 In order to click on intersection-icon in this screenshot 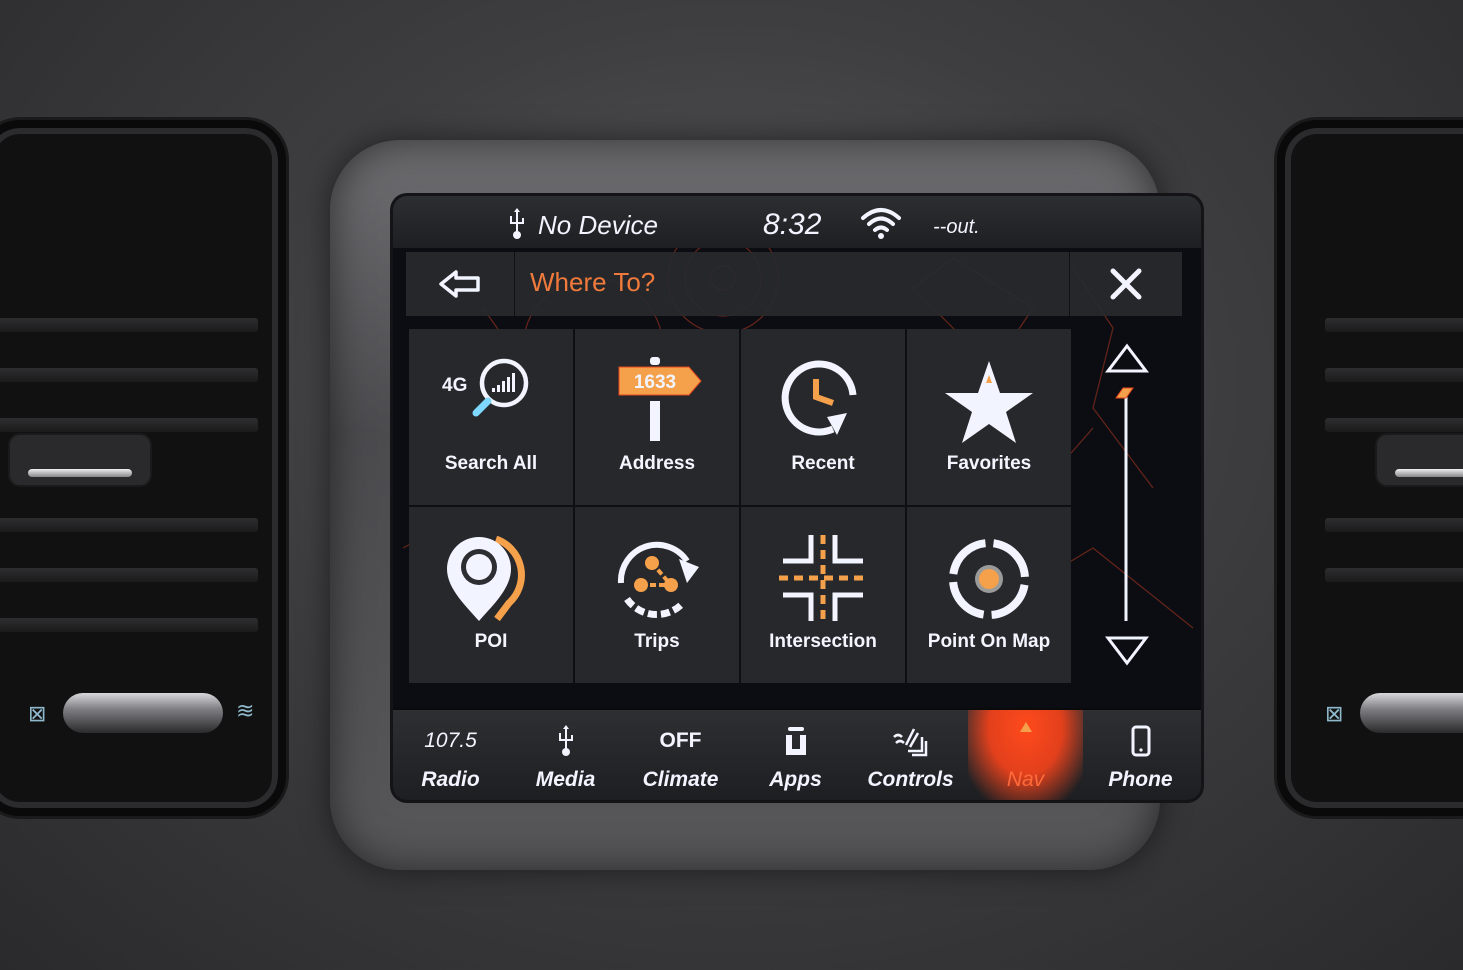, I will do `click(823, 578)`.